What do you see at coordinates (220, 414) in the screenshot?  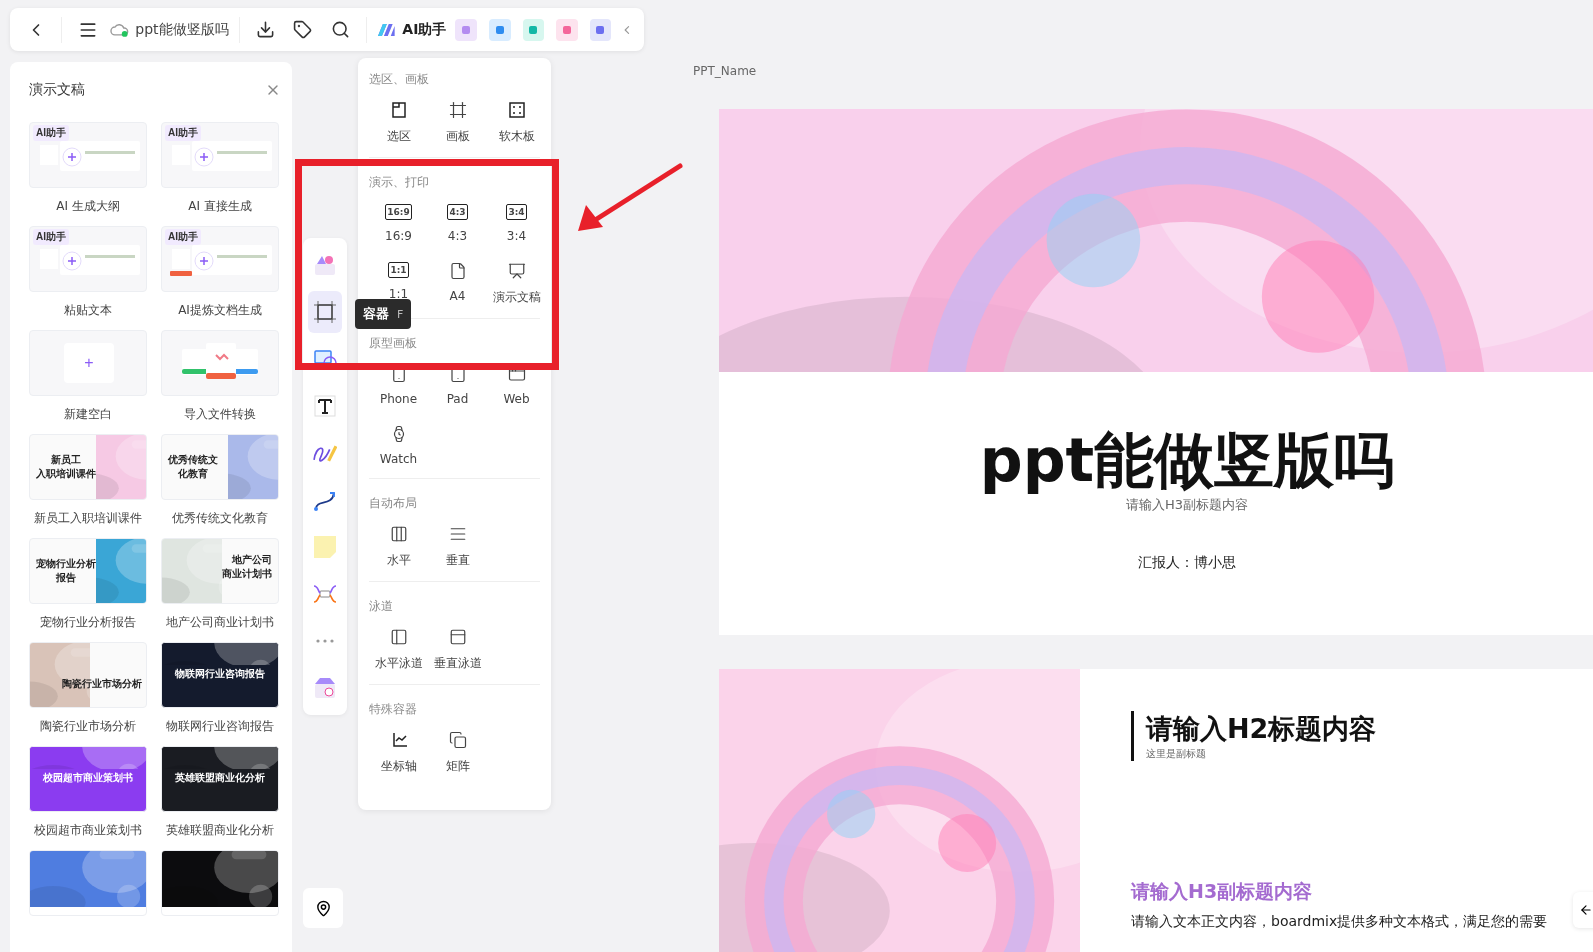 I see `template-label: 导入文件转换` at bounding box center [220, 414].